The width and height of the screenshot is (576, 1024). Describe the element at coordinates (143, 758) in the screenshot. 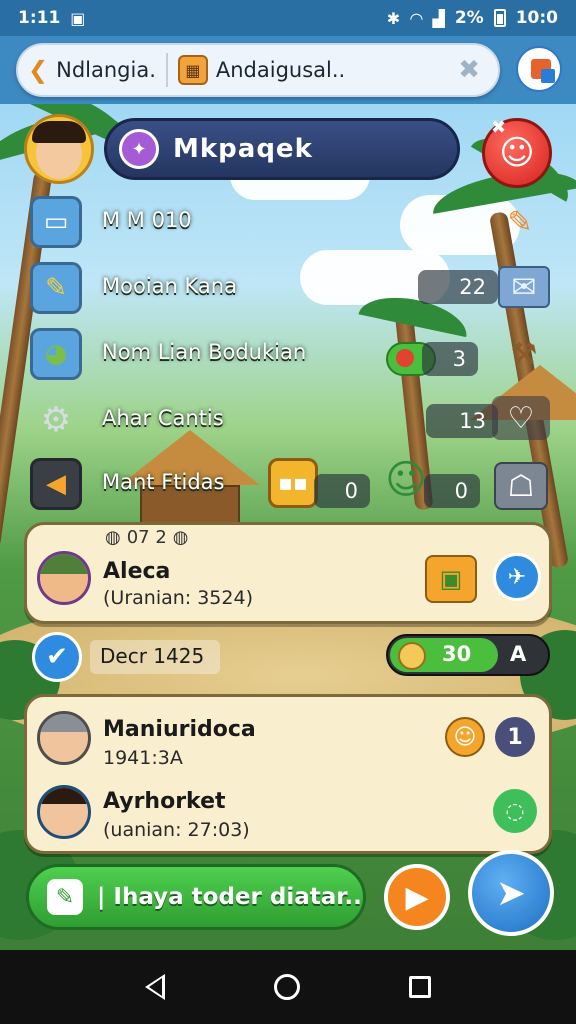

I see `friend-subtitle: 1941:3A` at that location.